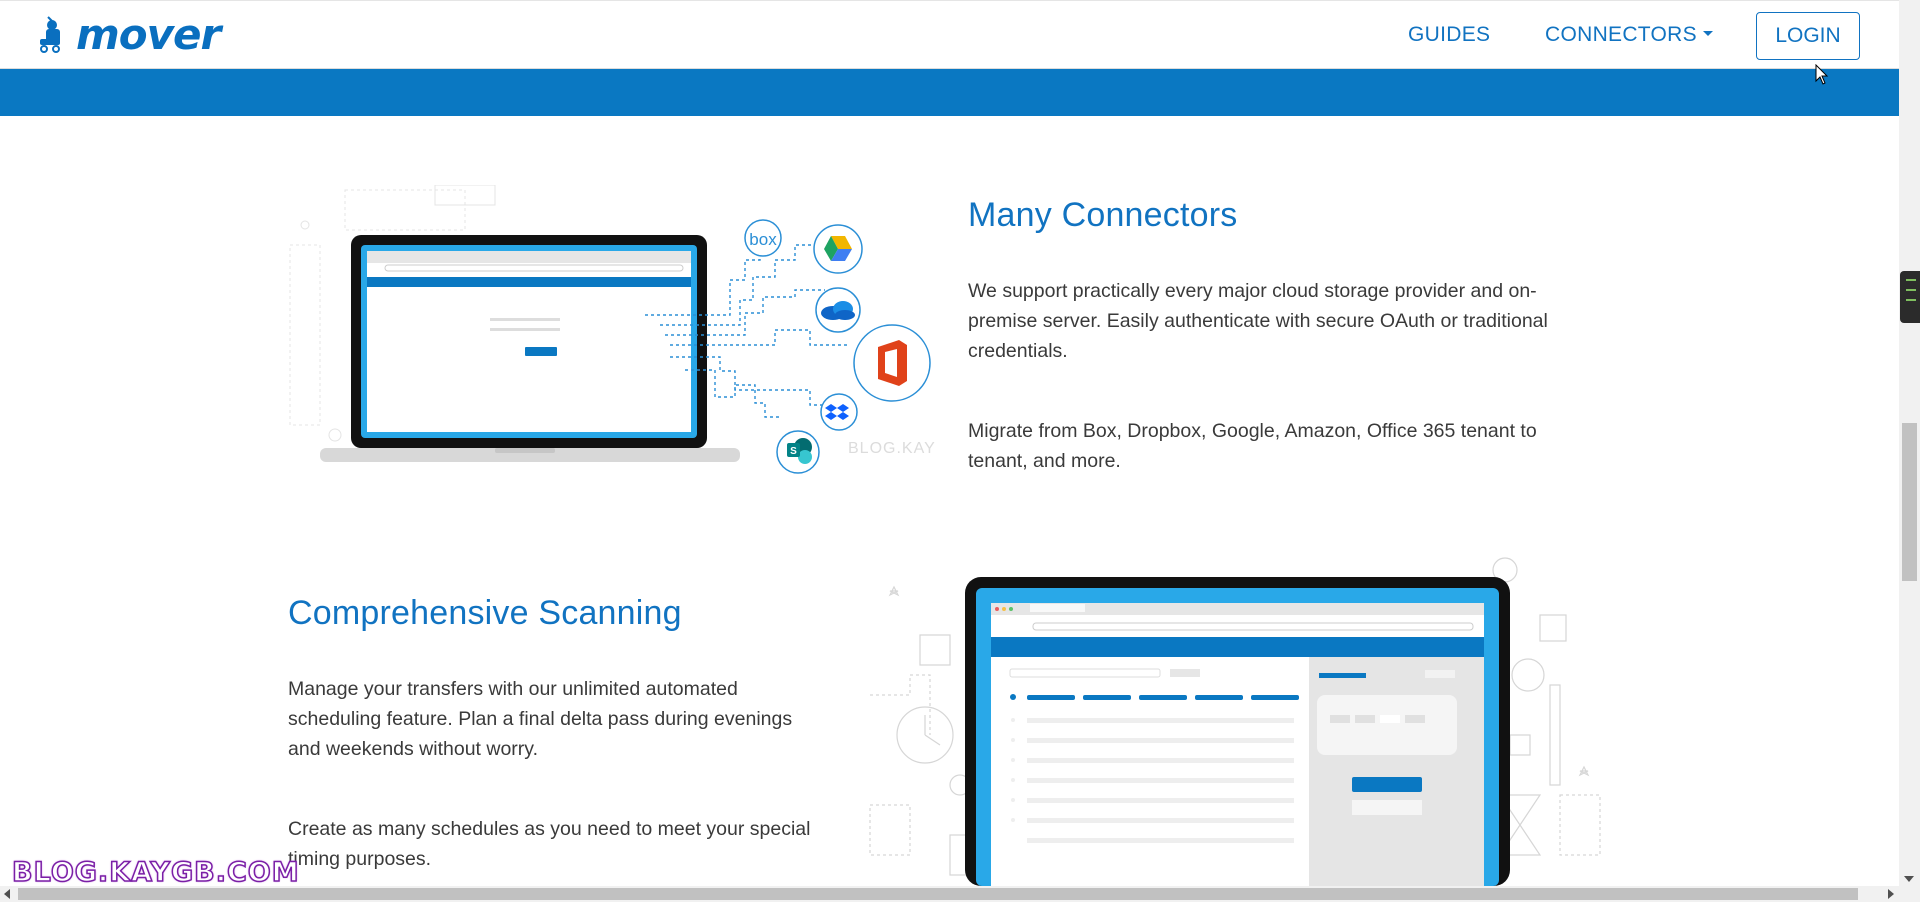 The image size is (1920, 902). Describe the element at coordinates (838, 310) in the screenshot. I see `onedrive-icon` at that location.